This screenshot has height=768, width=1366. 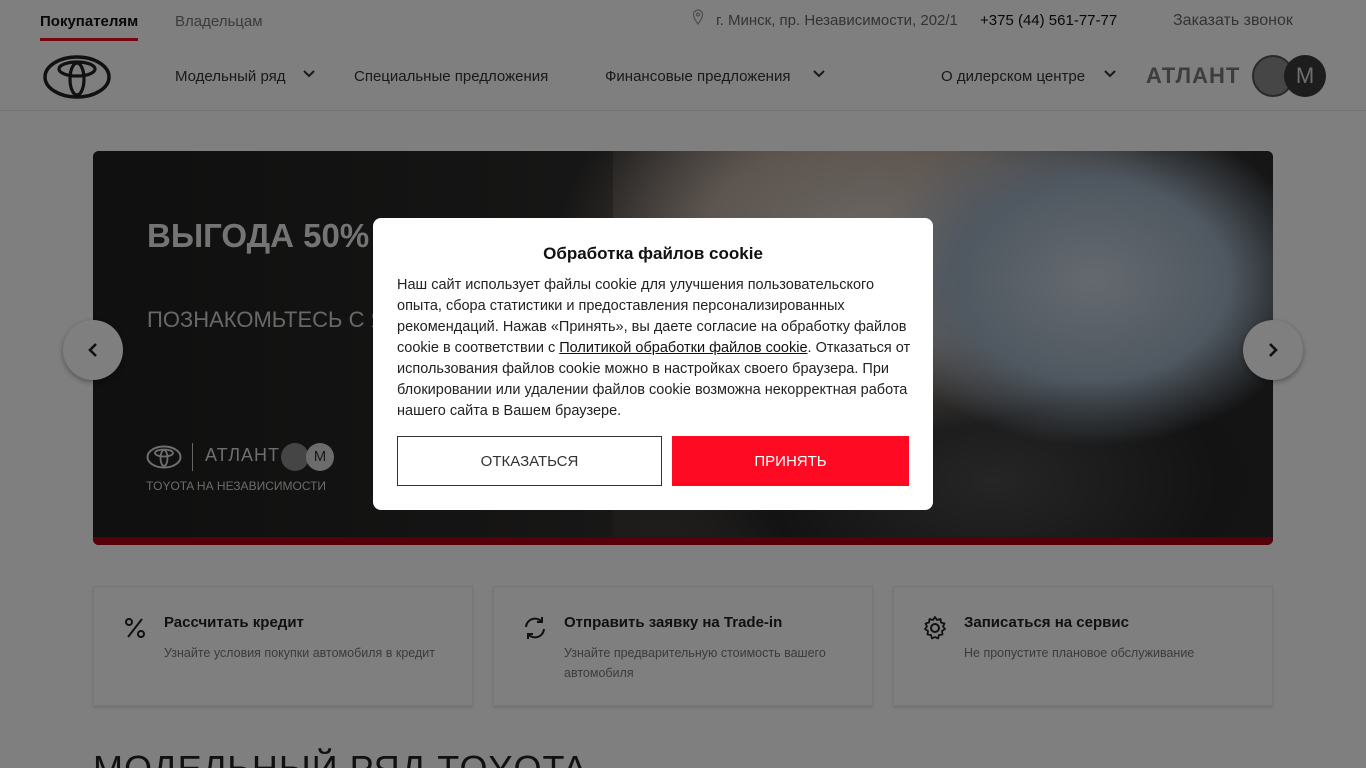 What do you see at coordinates (790, 461) in the screenshot?
I see `accept-button: ПРИНЯТЬ` at bounding box center [790, 461].